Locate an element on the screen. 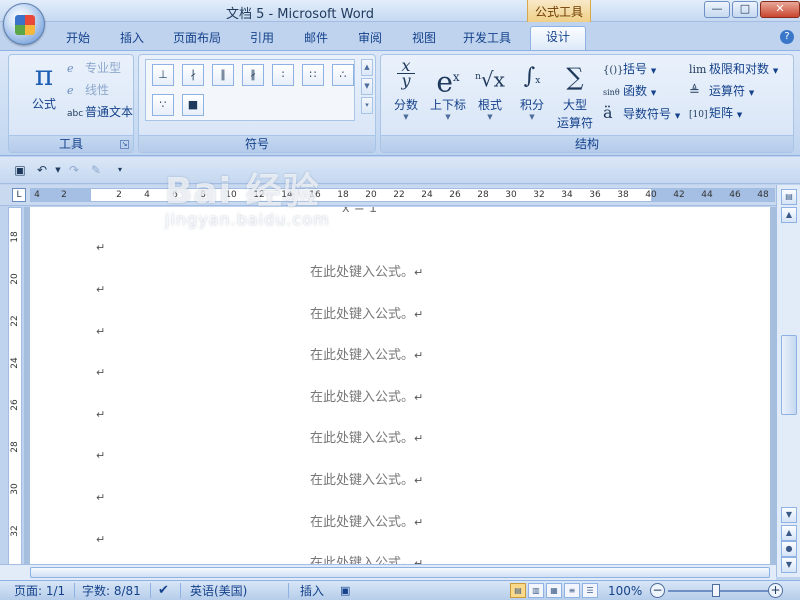  save-icon: ▣ is located at coordinates (20, 170).